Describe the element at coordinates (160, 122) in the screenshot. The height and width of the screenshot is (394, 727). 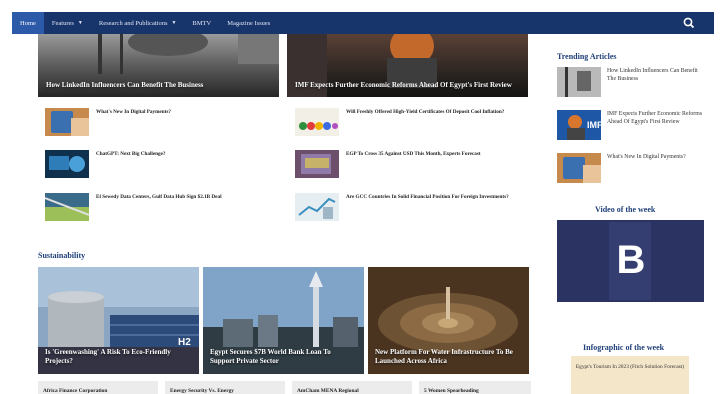
I see `list-item: What's New In Digital Payments?` at that location.